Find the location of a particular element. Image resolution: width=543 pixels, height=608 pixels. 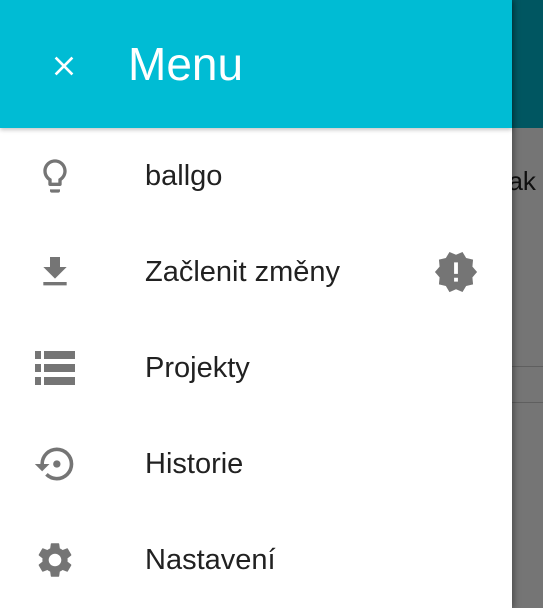

close-icon is located at coordinates (64, 66).